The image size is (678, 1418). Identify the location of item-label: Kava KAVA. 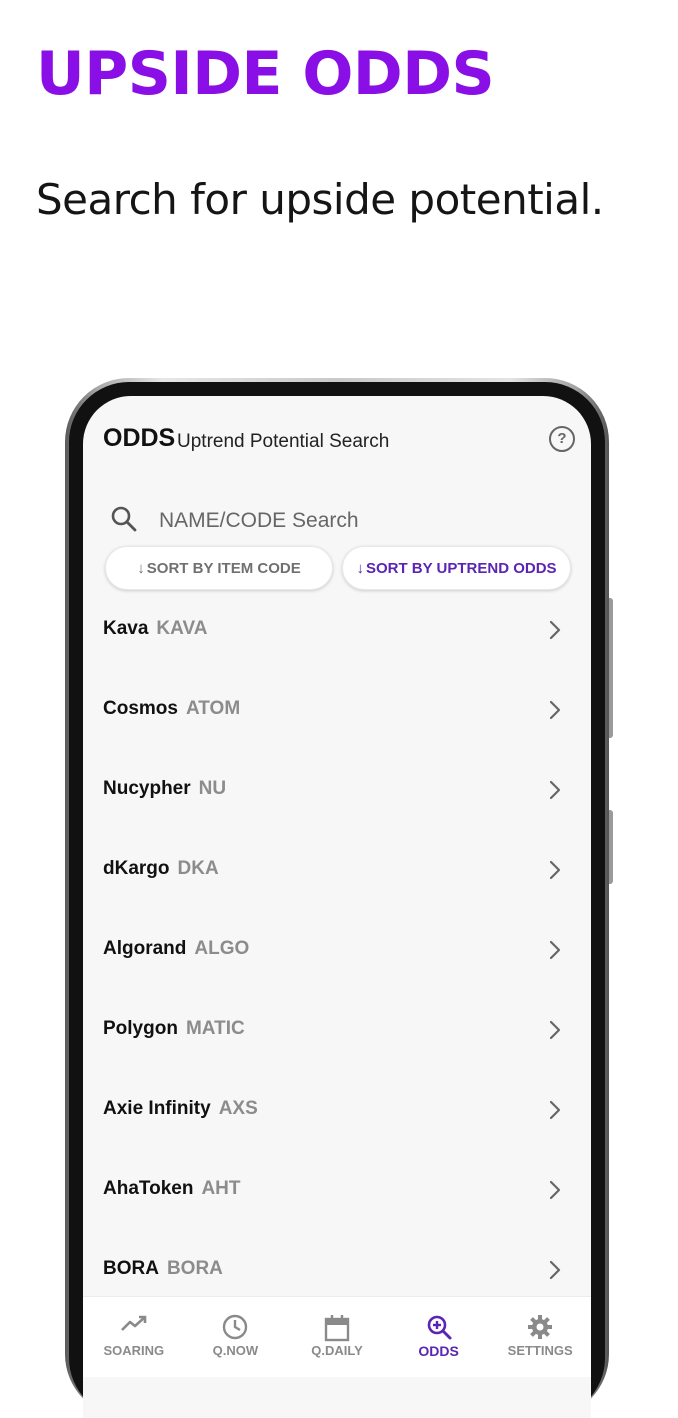
(155, 629).